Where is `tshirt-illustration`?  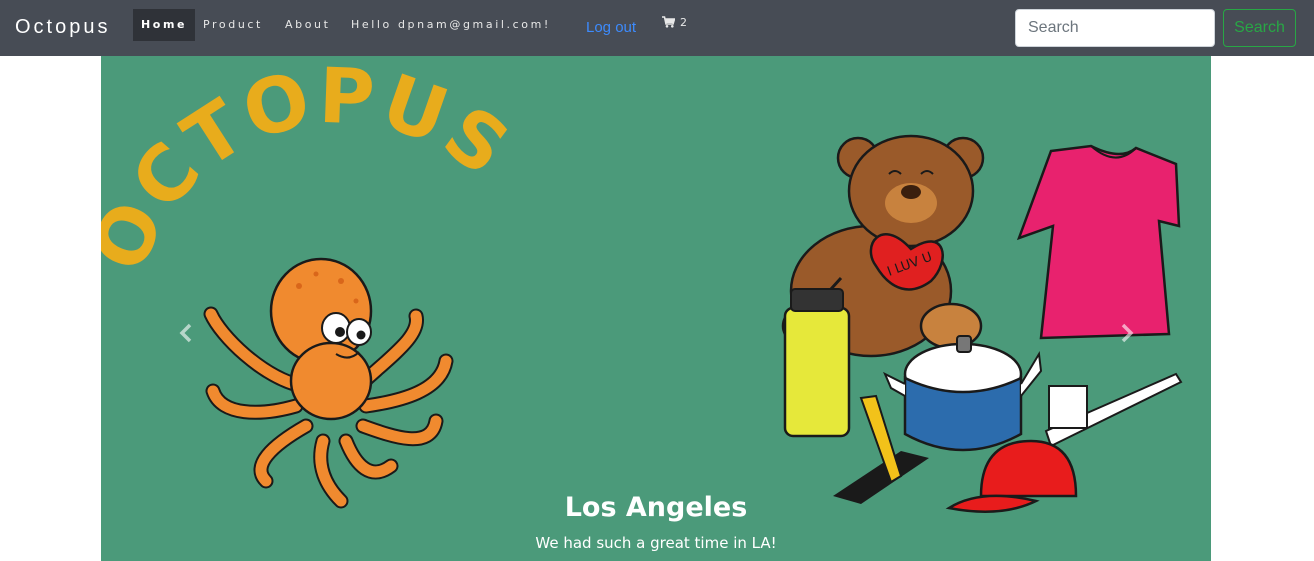 tshirt-illustration is located at coordinates (1098, 242).